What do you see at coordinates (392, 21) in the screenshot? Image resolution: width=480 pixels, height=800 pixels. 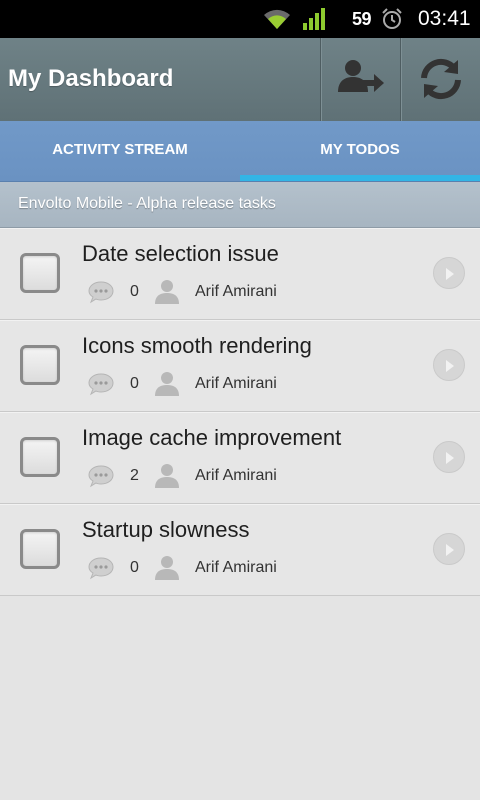 I see `alarm-icon` at bounding box center [392, 21].